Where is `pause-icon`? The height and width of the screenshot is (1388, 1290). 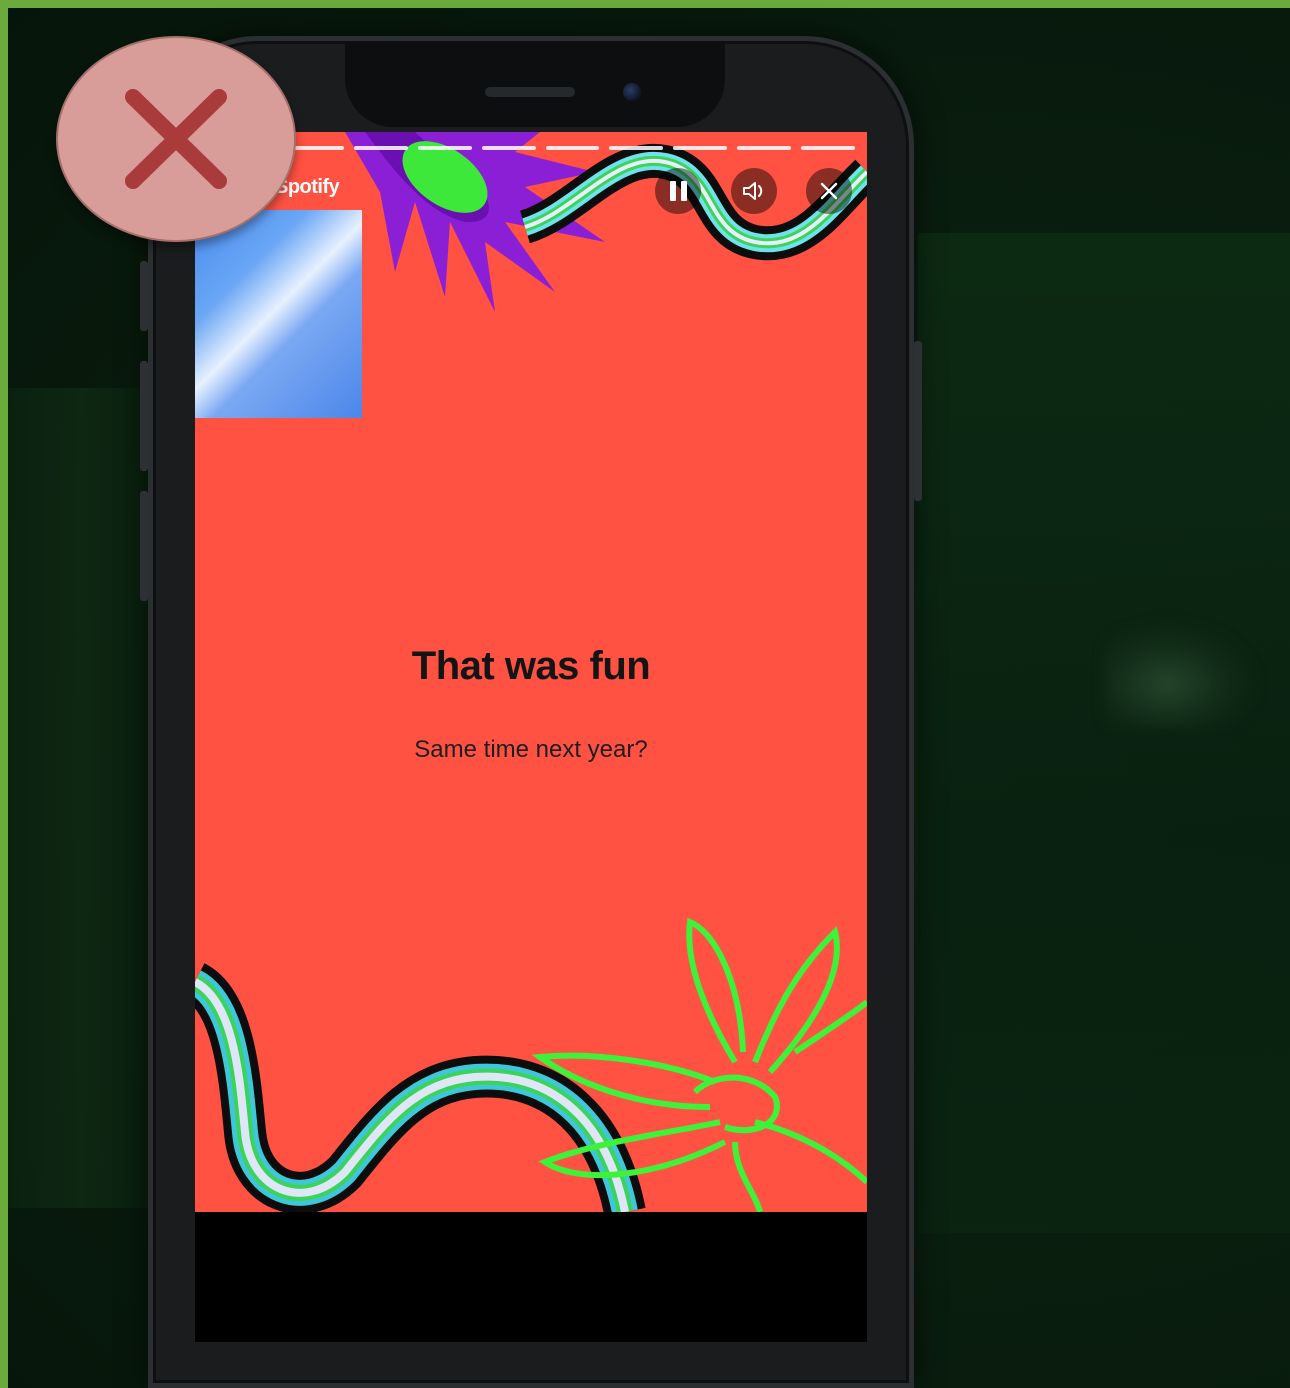
pause-icon is located at coordinates (678, 191).